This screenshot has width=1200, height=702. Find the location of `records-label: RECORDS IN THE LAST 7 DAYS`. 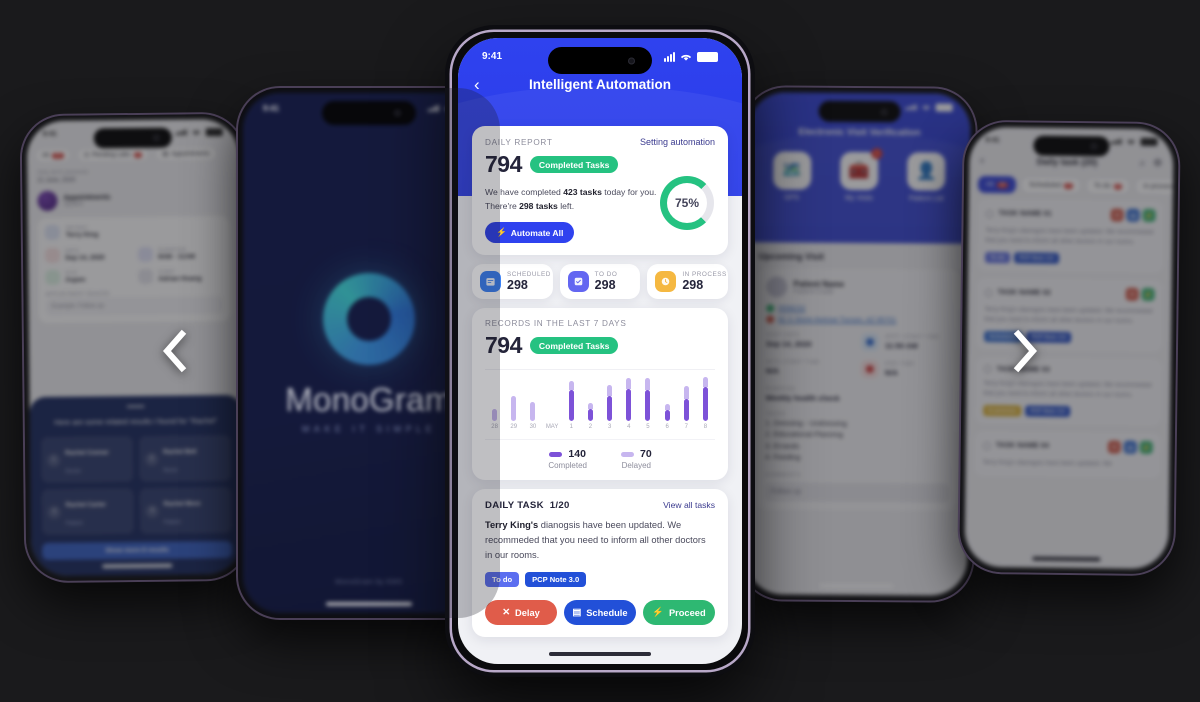

records-label: RECORDS IN THE LAST 7 DAYS is located at coordinates (556, 324).